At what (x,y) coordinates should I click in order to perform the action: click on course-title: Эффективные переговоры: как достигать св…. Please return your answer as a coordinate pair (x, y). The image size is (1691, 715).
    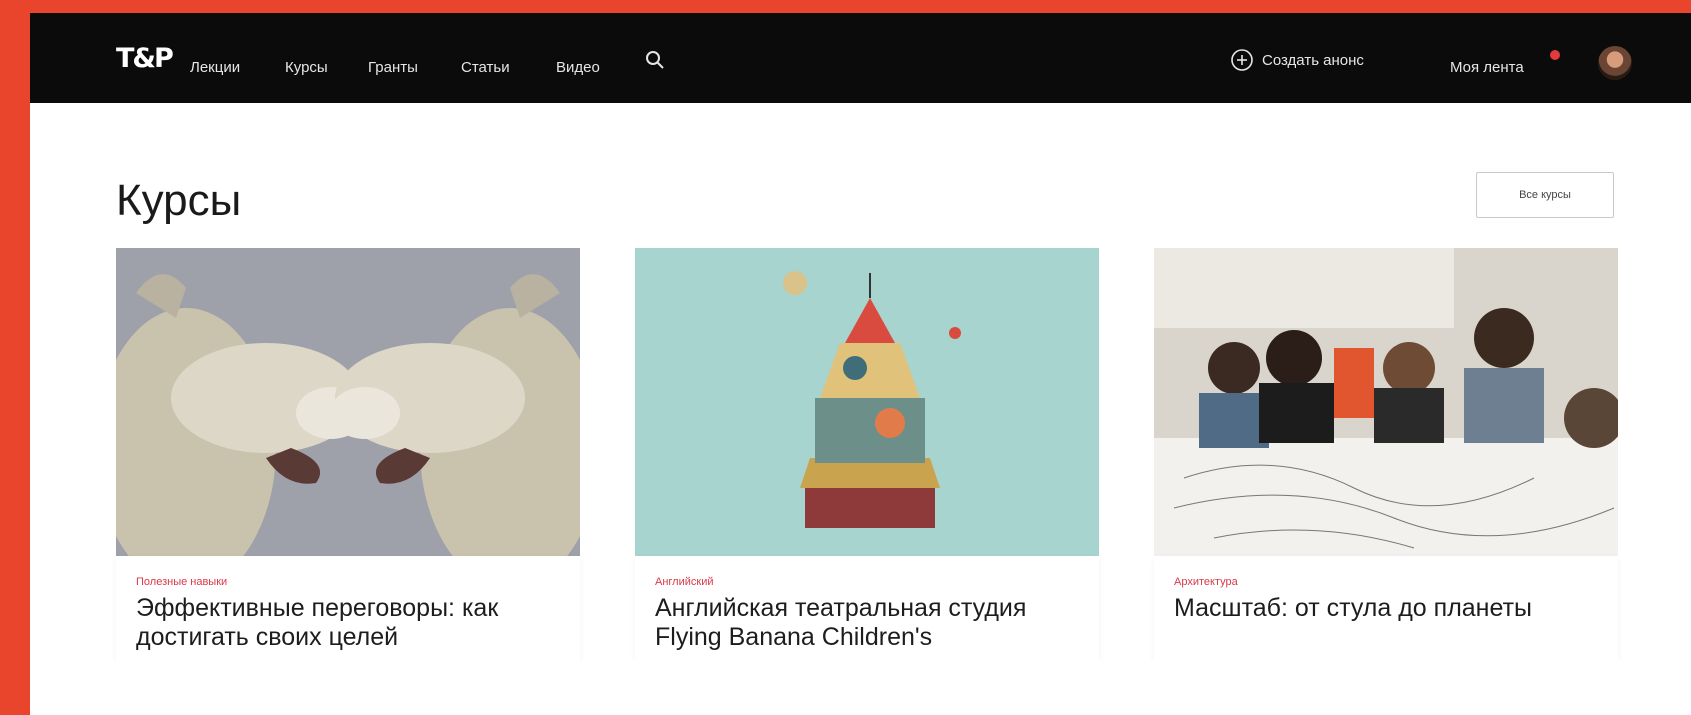
    Looking at the image, I should click on (348, 623).